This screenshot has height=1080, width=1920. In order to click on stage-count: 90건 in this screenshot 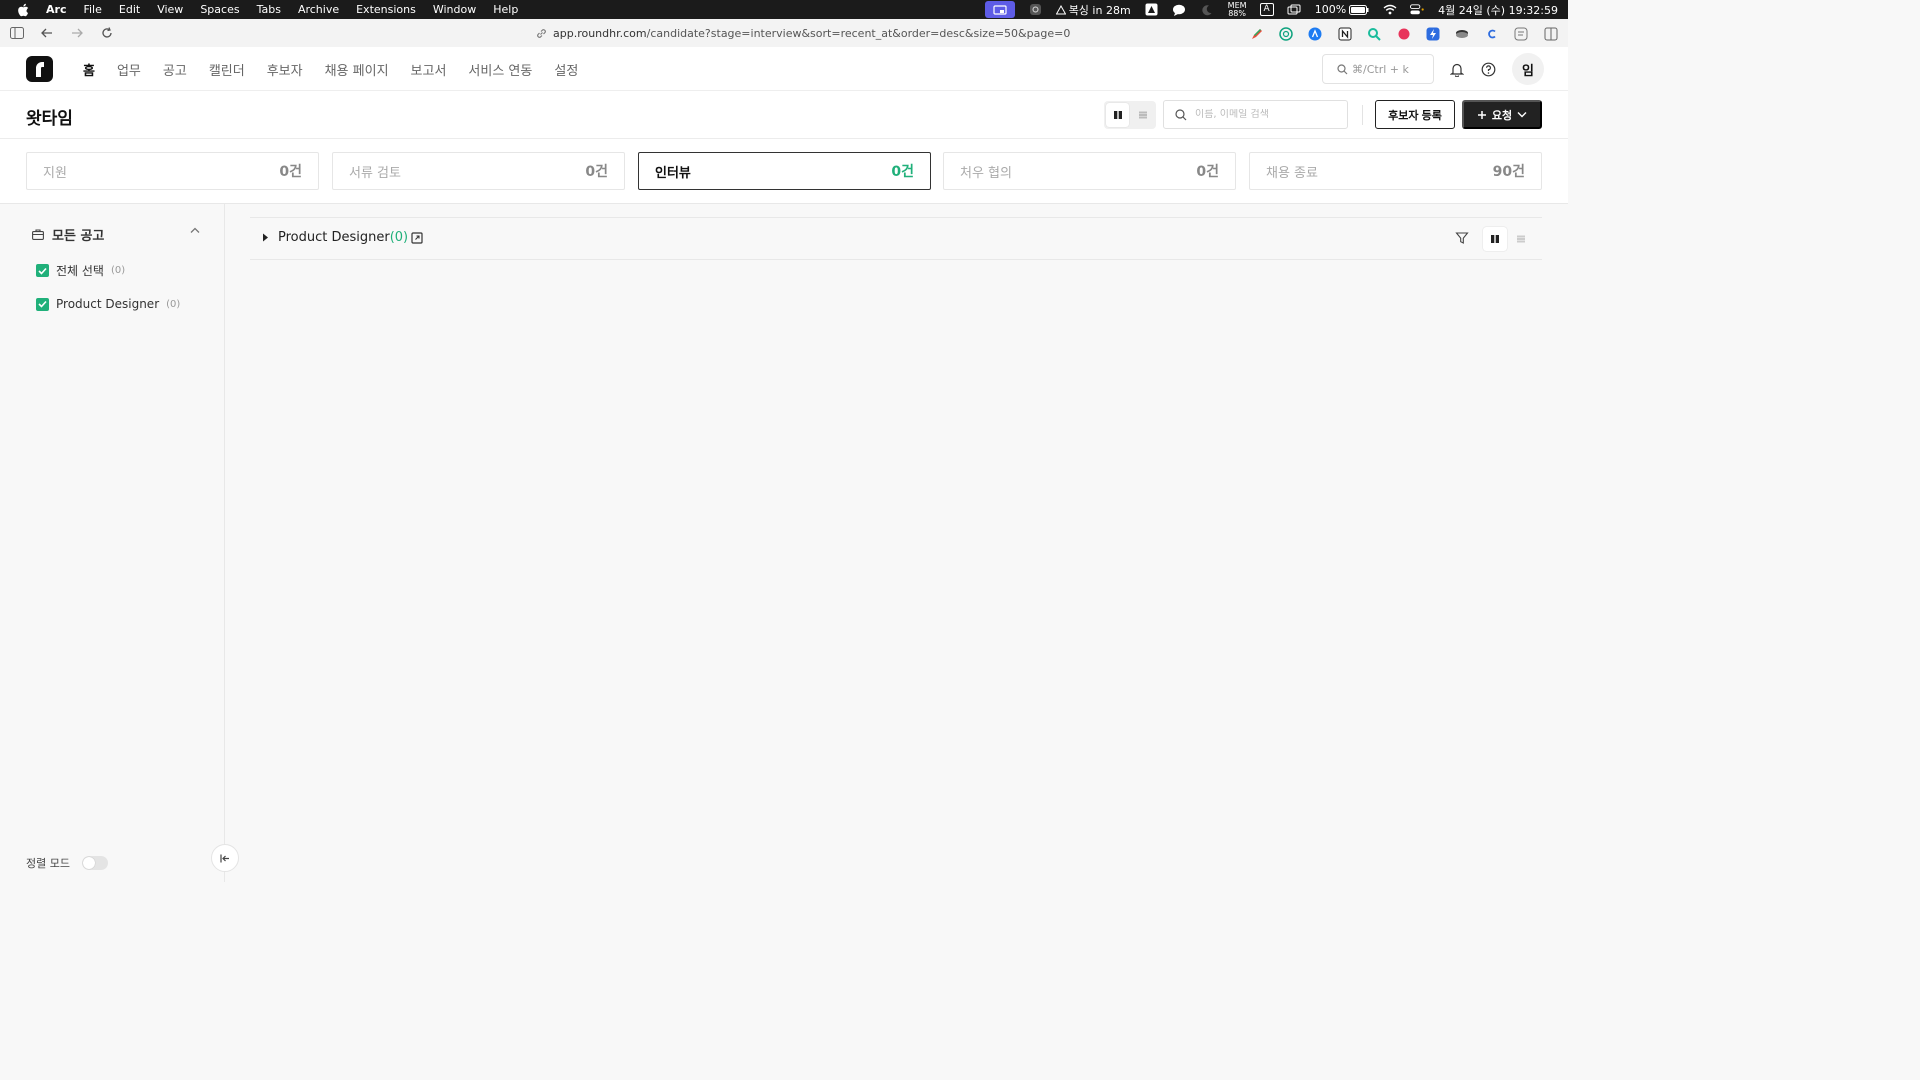, I will do `click(1508, 172)`.